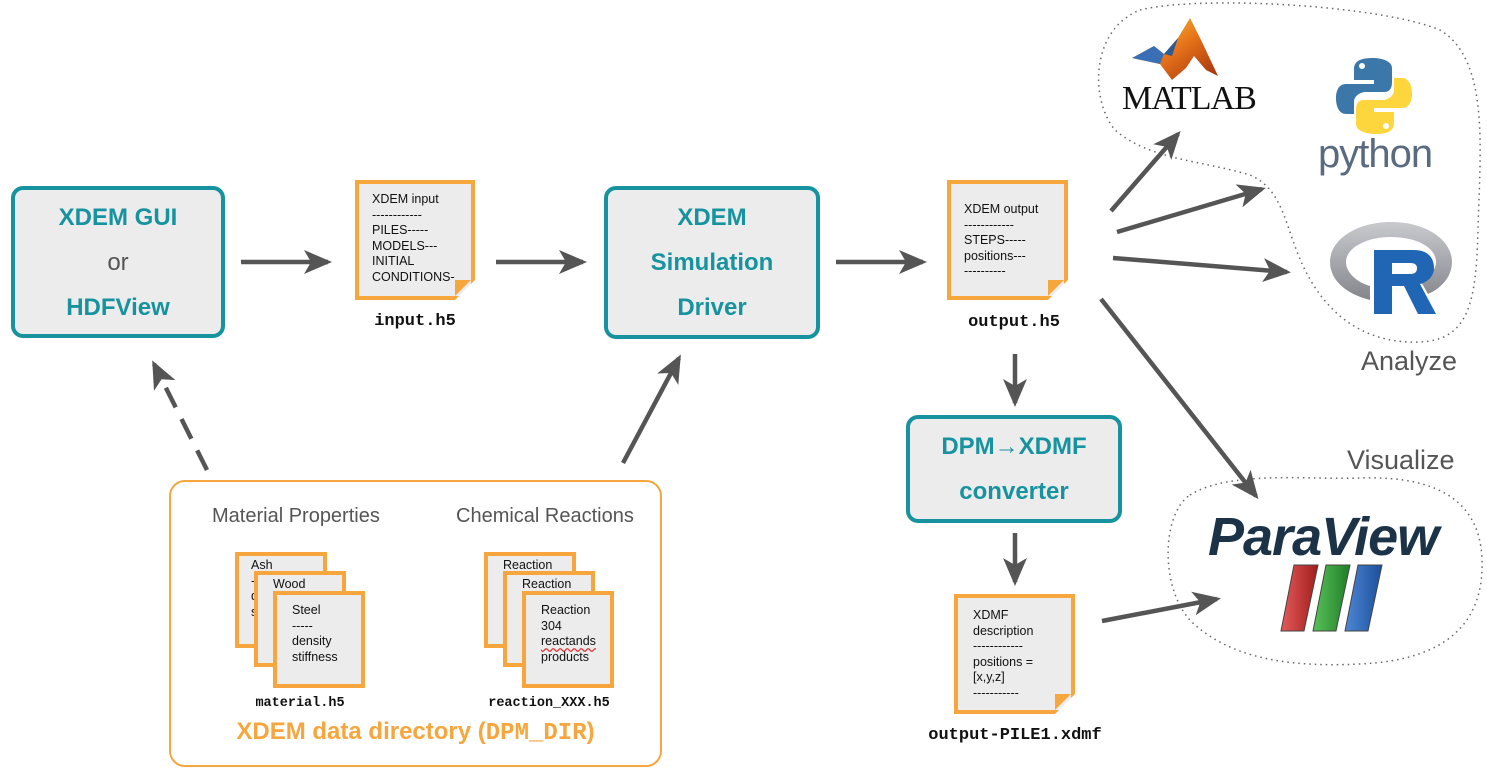 Image resolution: width=1487 pixels, height=777 pixels. What do you see at coordinates (400, 230) in the screenshot?
I see `input-line-2: PILES-----` at bounding box center [400, 230].